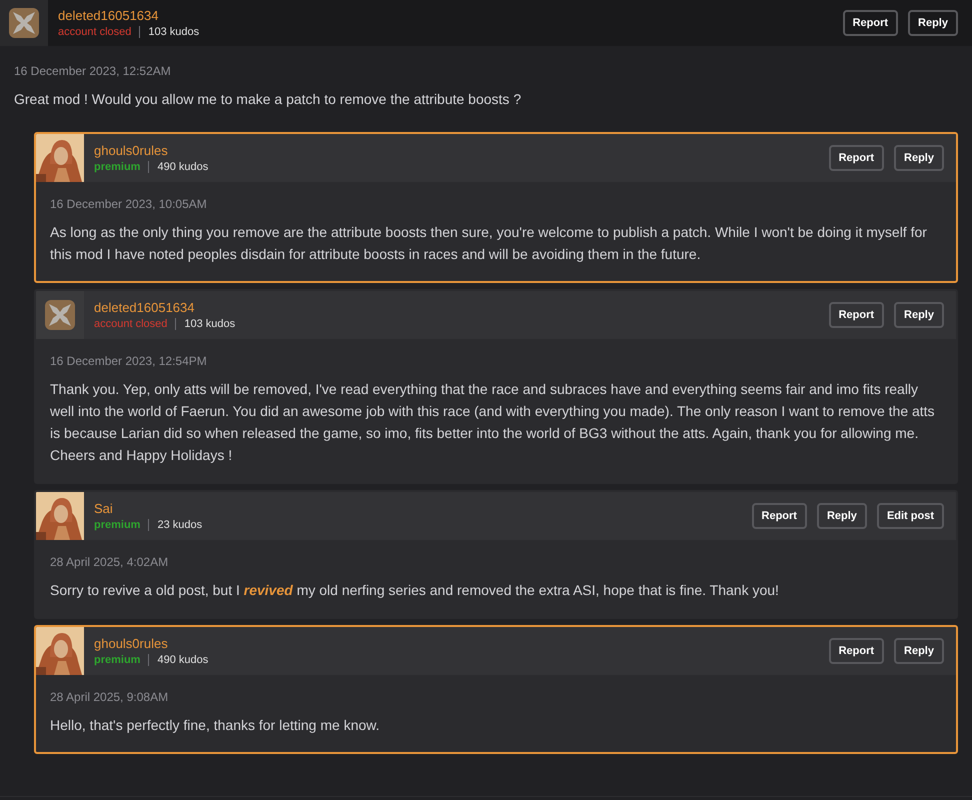 Image resolution: width=972 pixels, height=800 pixels. Describe the element at coordinates (110, 562) in the screenshot. I see `post-date: 28 April 2025, 4:02AM` at that location.